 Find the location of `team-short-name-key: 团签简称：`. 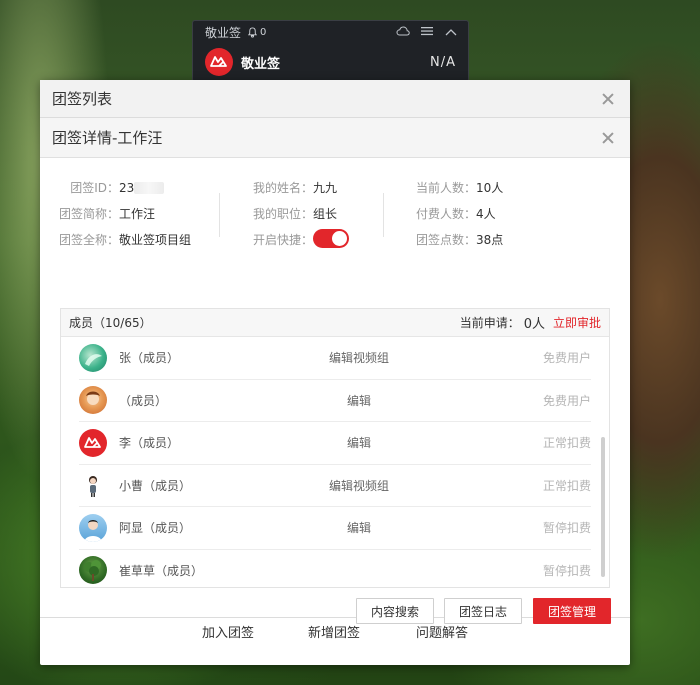

team-short-name-key: 团签简称： is located at coordinates (88, 214).